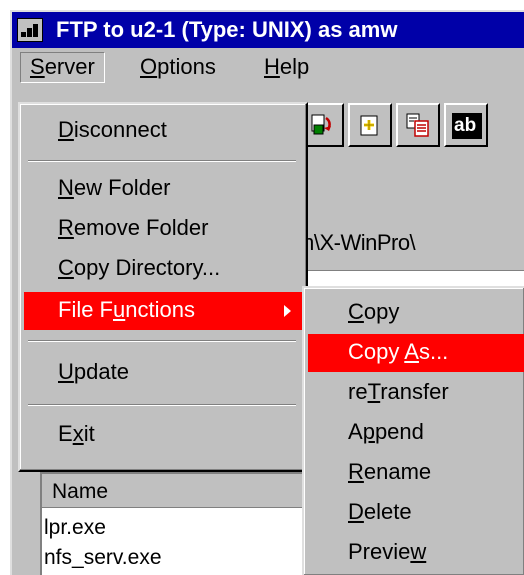 The width and height of the screenshot is (524, 575). Describe the element at coordinates (163, 311) in the screenshot. I see `menu-item-file-functions: File Functions` at that location.